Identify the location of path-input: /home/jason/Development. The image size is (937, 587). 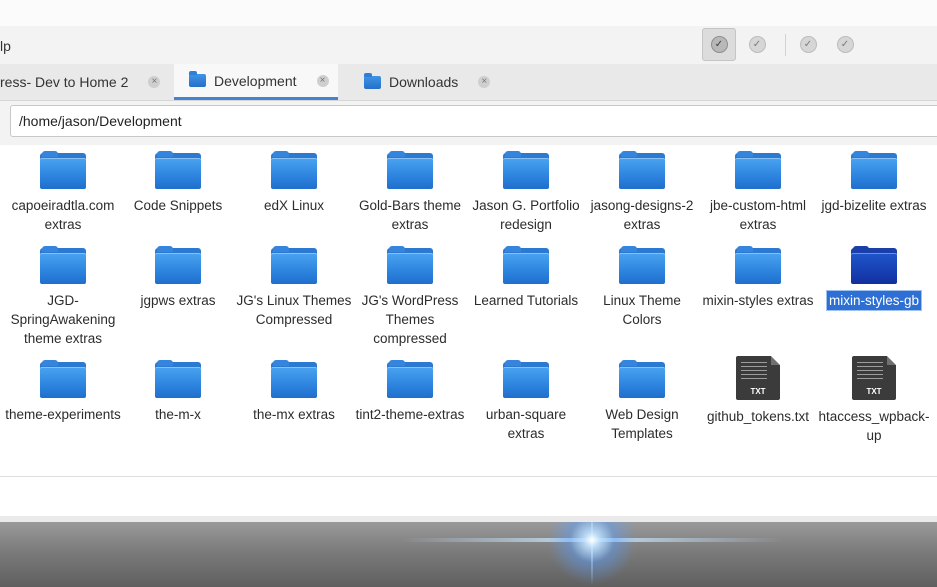
(473, 121).